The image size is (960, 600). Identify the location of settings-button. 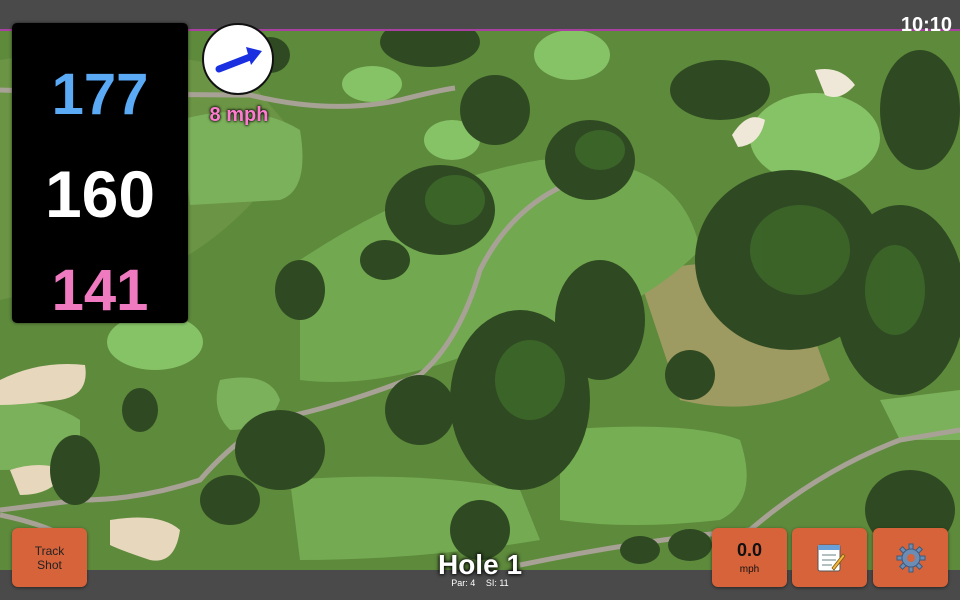
(910, 557).